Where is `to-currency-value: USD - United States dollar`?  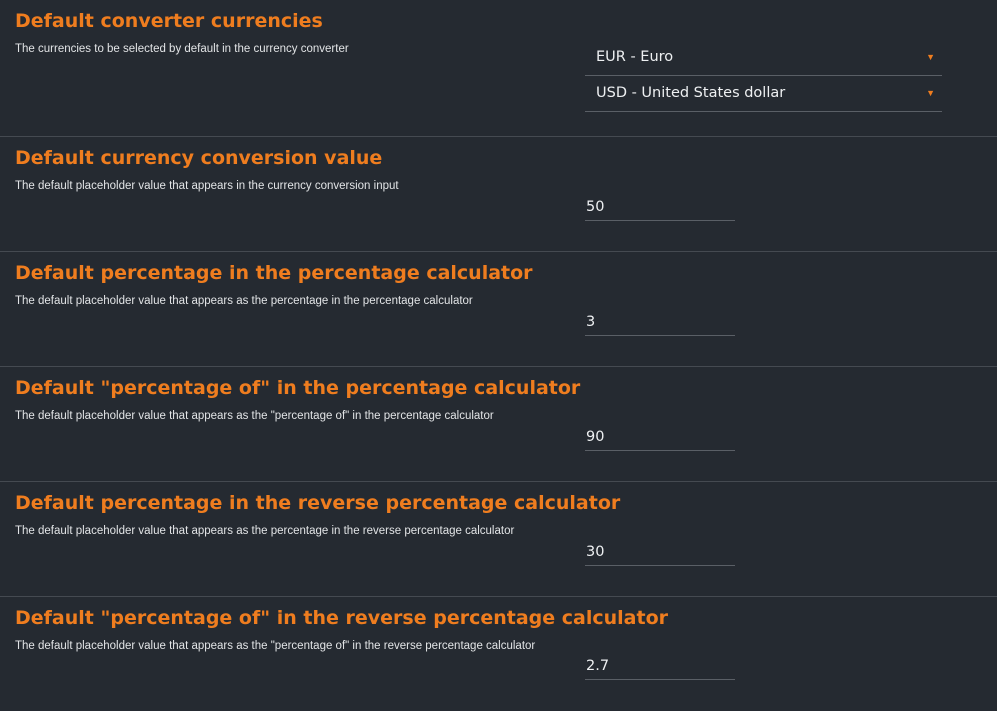
to-currency-value: USD - United States dollar is located at coordinates (691, 93).